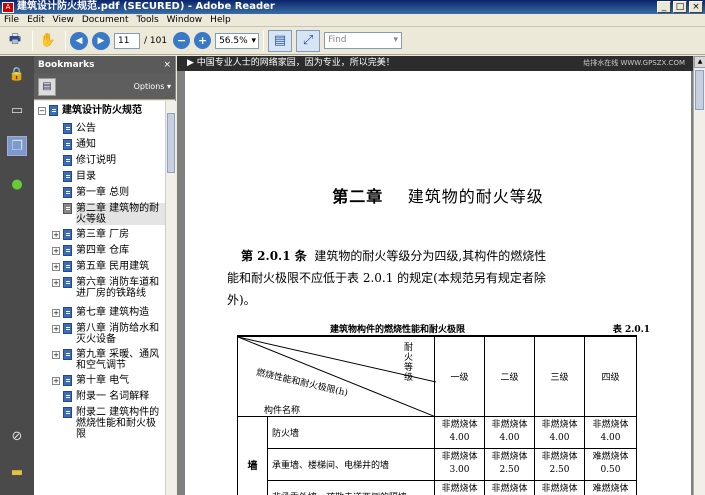 This screenshot has height=495, width=705. Describe the element at coordinates (99, 360) in the screenshot. I see `bookmark-item: + 第九章 采暖、通风和空气调节` at that location.